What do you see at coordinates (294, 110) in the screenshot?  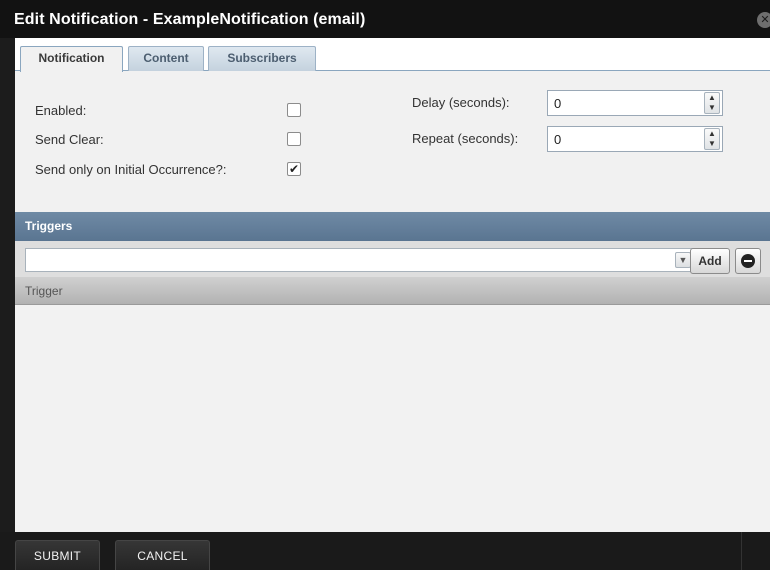 I see `enabled-checkbox` at bounding box center [294, 110].